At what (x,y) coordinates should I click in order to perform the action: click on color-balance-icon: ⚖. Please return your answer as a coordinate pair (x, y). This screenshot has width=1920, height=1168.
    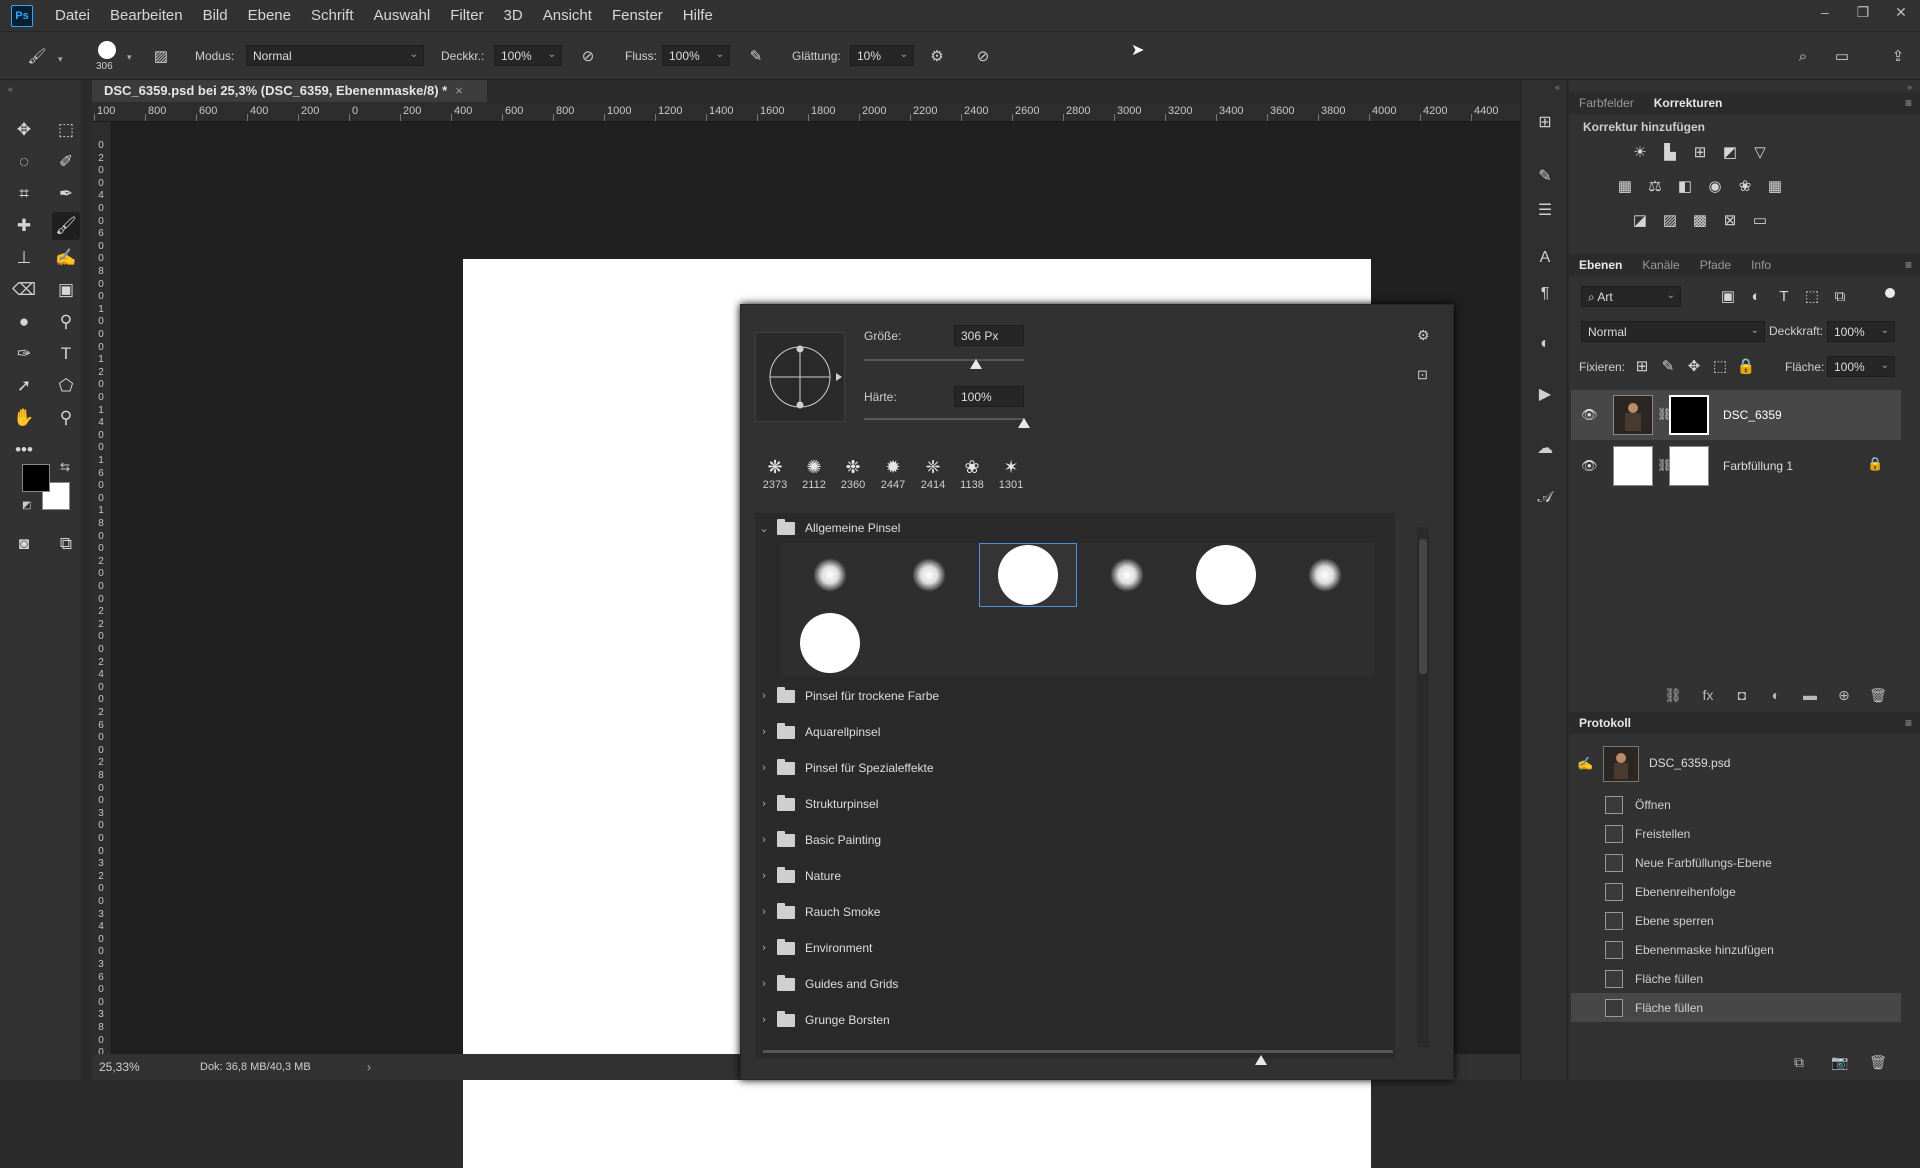
    Looking at the image, I should click on (1655, 186).